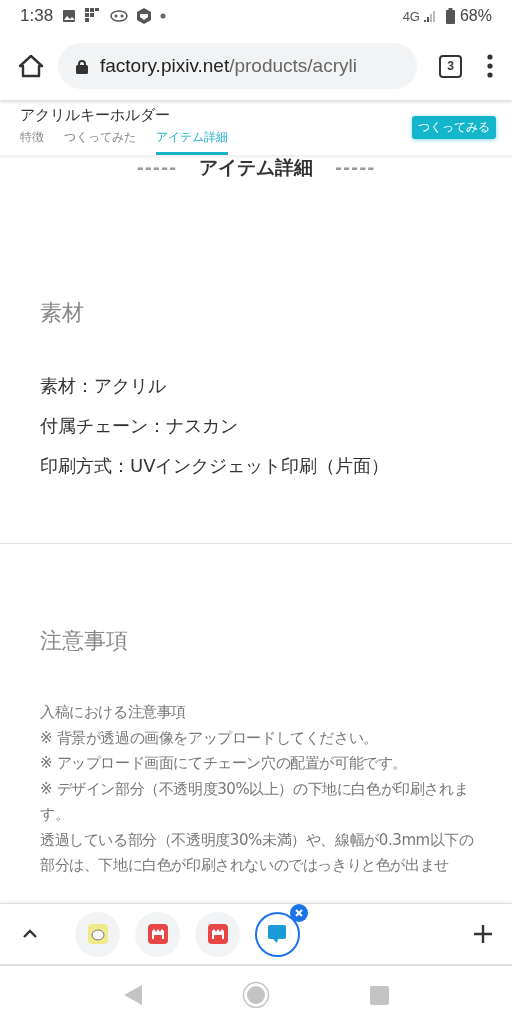 The image size is (512, 1024). Describe the element at coordinates (450, 66) in the screenshot. I see `tab-count-button: 3` at that location.